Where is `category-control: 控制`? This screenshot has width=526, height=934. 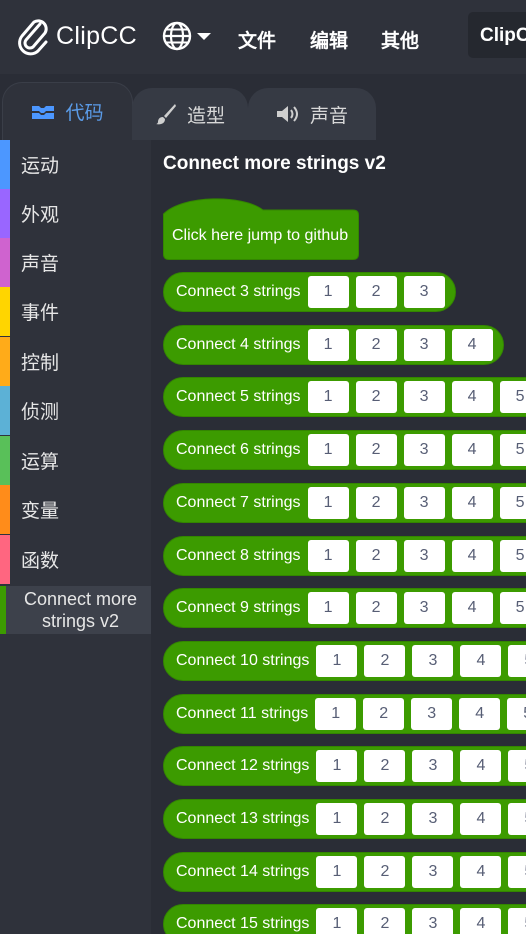
category-control: 控制 is located at coordinates (75, 361).